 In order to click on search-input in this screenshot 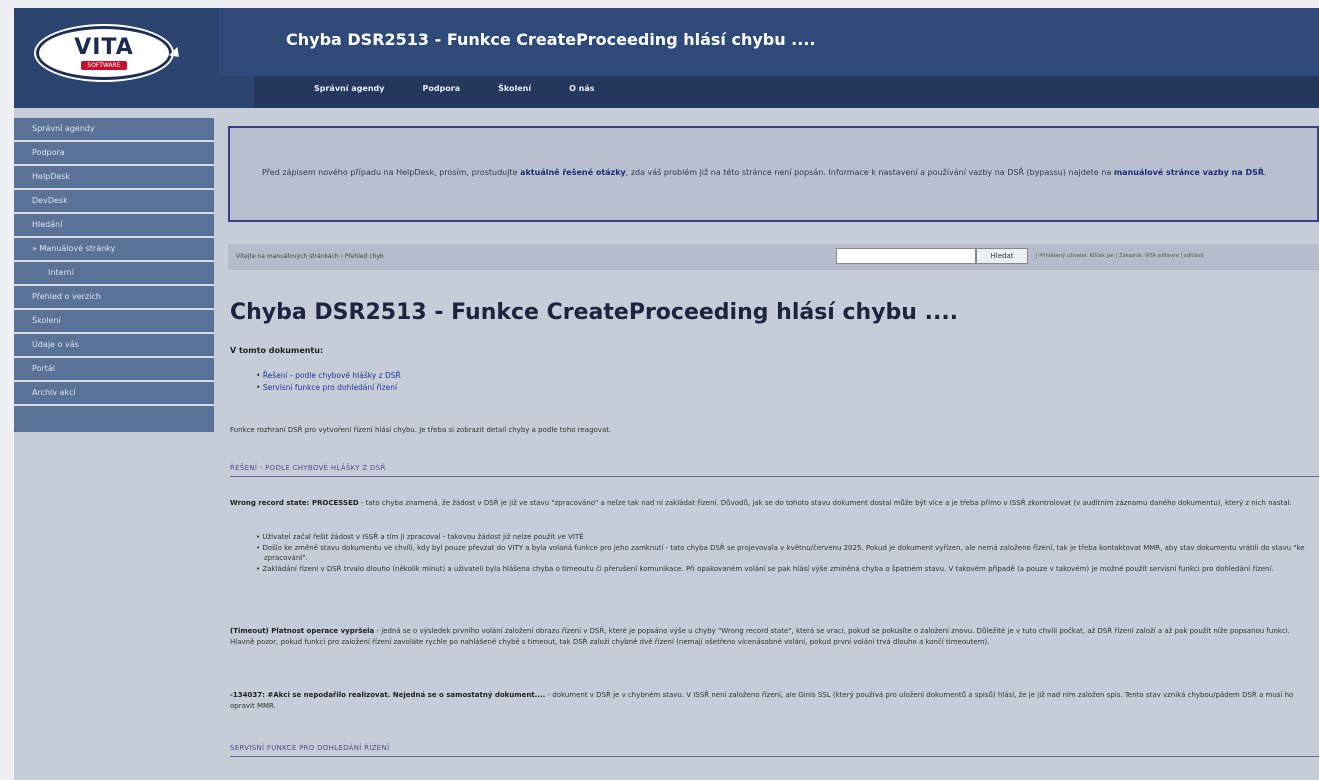, I will do `click(906, 256)`.